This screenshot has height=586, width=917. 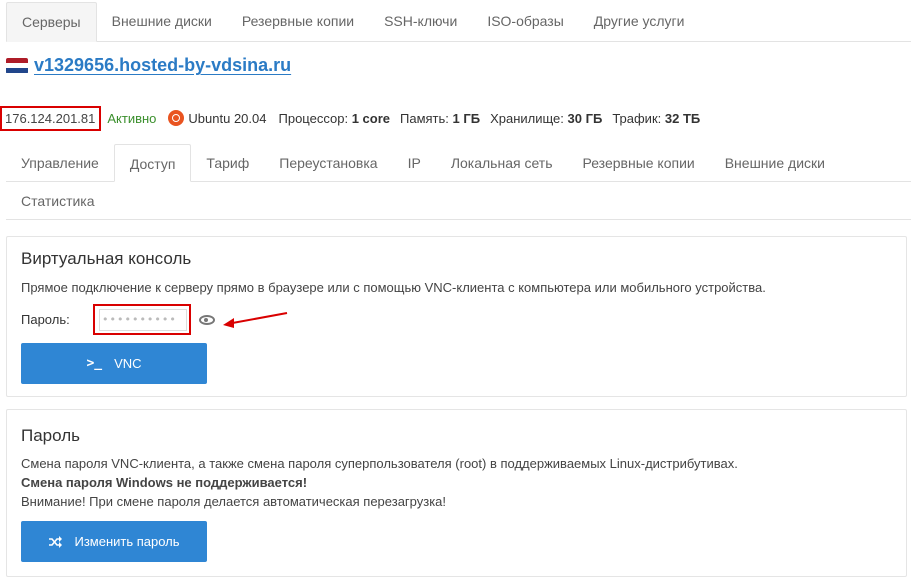 I want to click on tab-tariff: Тариф, so click(x=227, y=163).